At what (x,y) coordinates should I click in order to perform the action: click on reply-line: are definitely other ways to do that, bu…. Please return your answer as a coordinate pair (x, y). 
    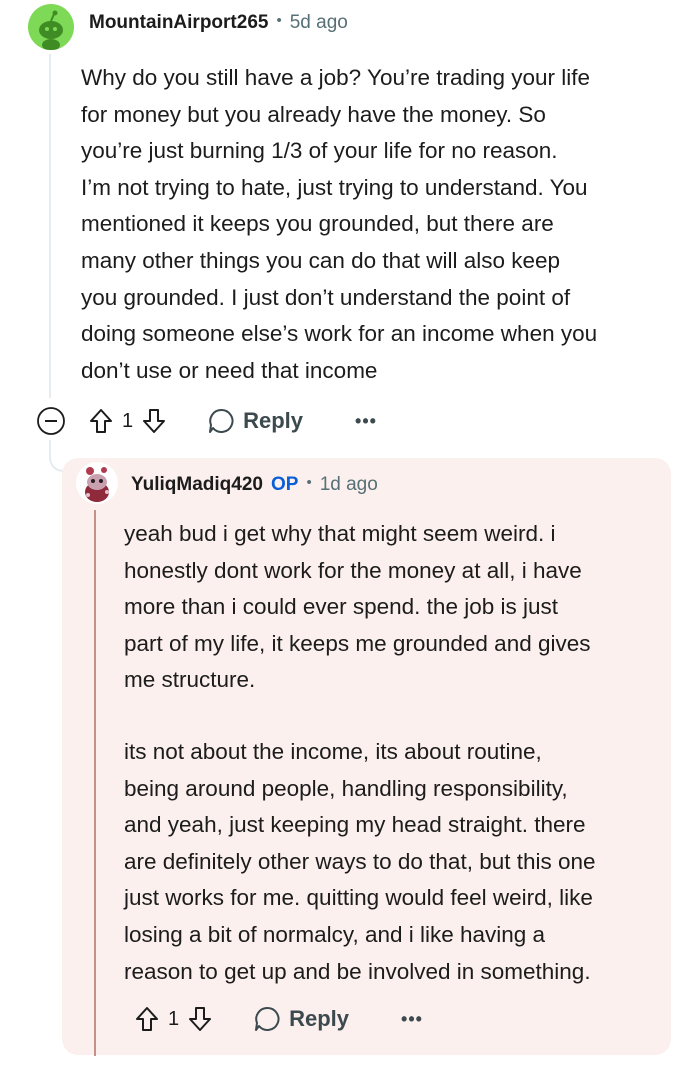
    Looking at the image, I should click on (360, 861).